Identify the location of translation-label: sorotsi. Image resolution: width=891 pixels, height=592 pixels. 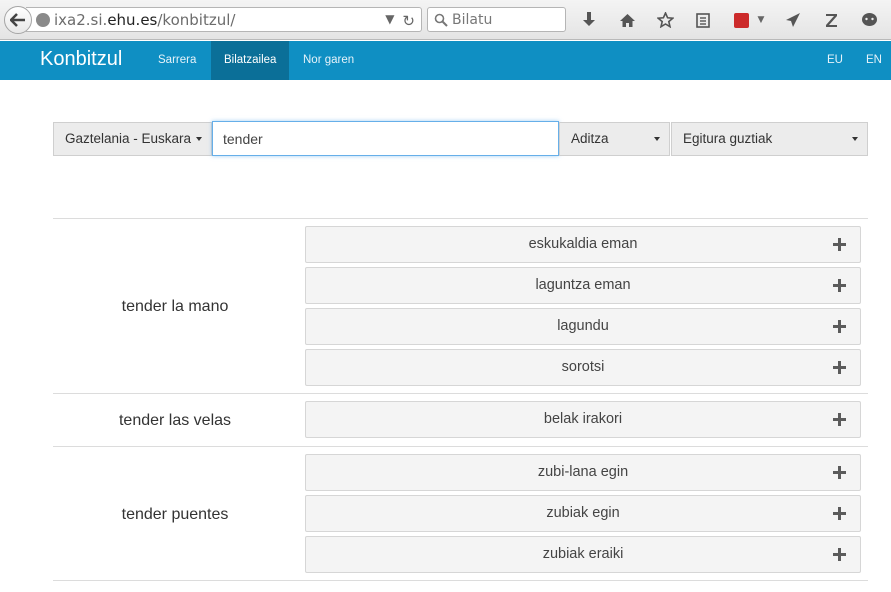
(583, 367).